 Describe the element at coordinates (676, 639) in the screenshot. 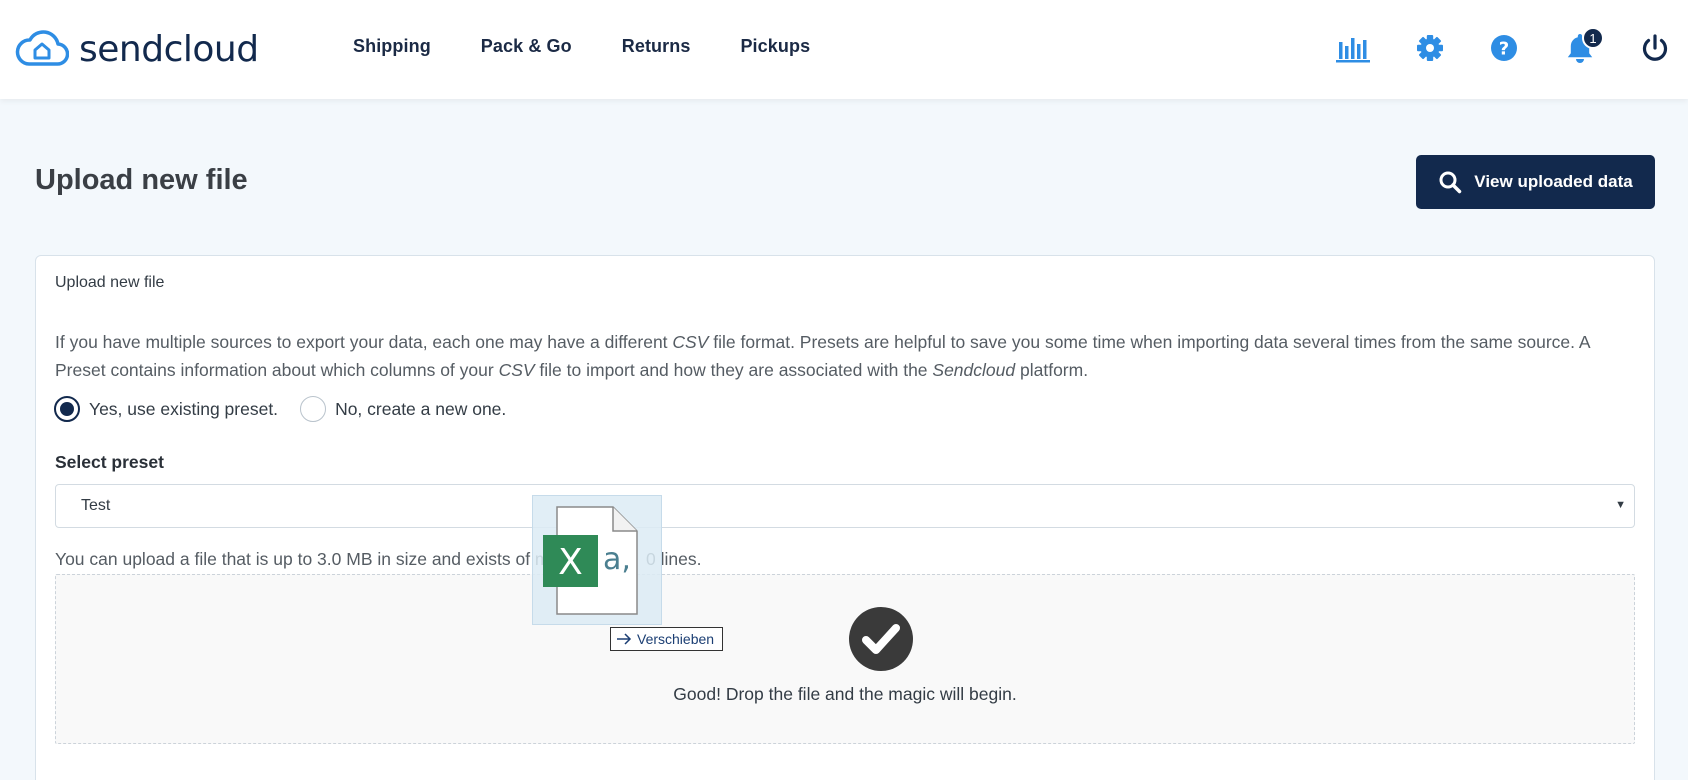

I see `move-tooltip-label: Verschieben` at that location.